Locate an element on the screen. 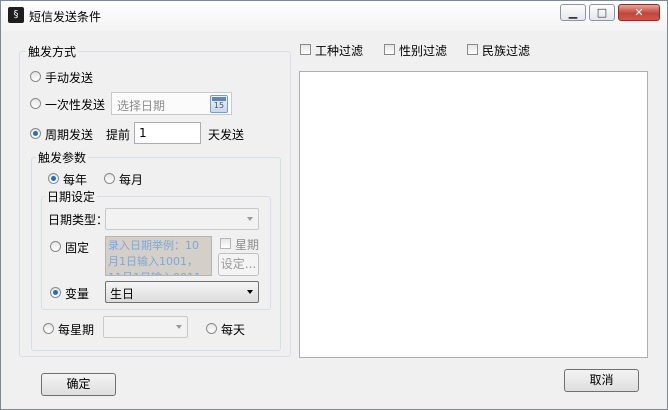 The height and width of the screenshot is (410, 668). date-settings-legend: 日期设定 is located at coordinates (71, 196).